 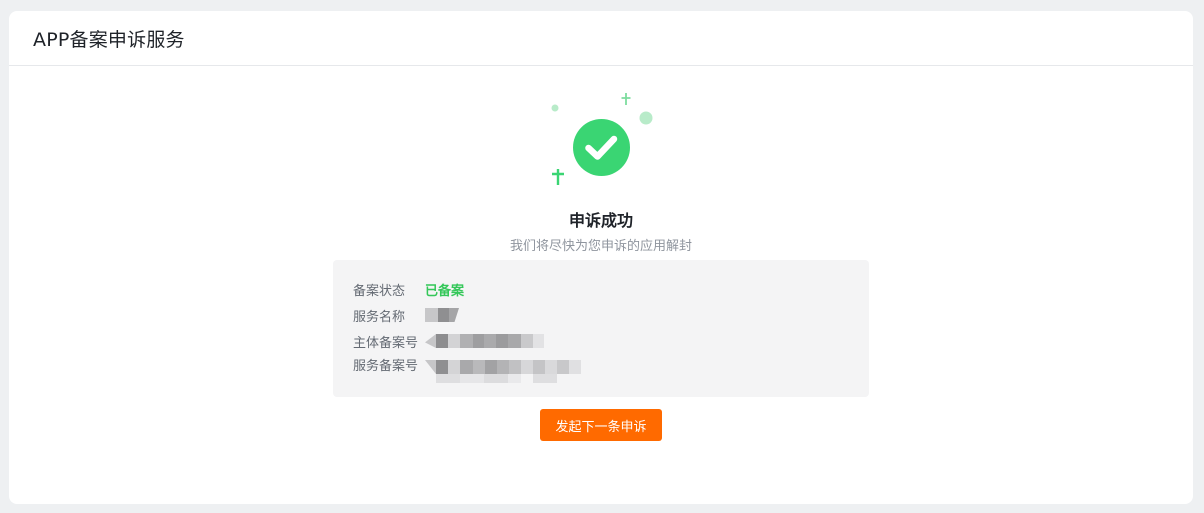 I want to click on status-label: 备案状态, so click(x=379, y=291).